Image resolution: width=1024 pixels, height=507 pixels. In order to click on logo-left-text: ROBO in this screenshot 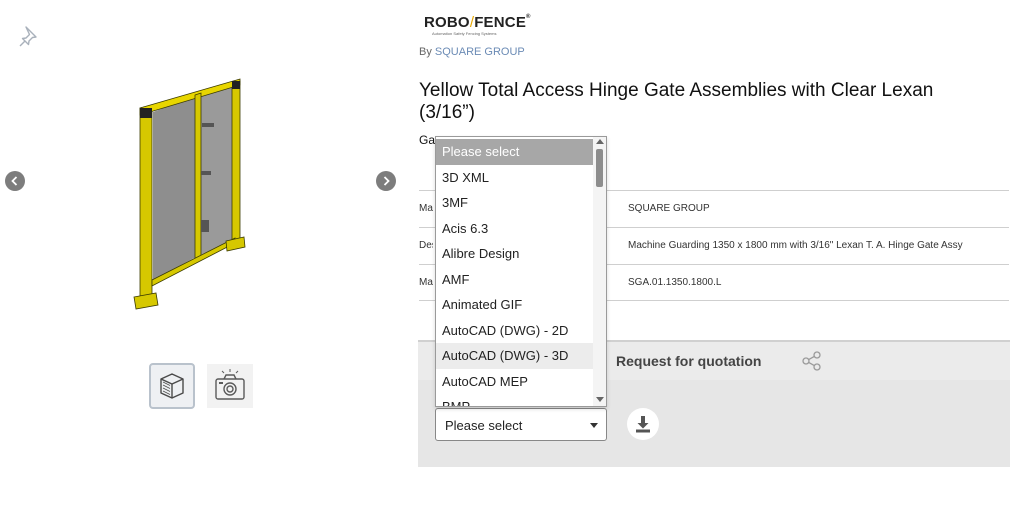, I will do `click(447, 22)`.